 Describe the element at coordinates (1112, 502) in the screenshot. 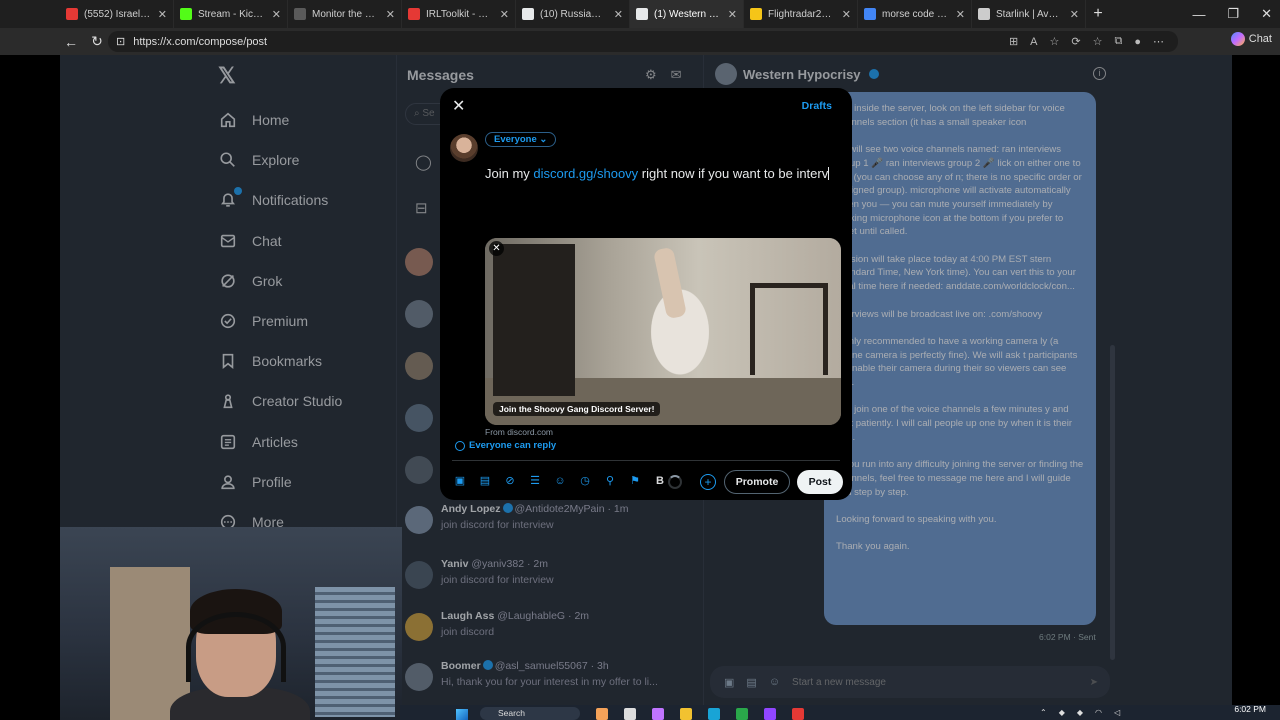

I see `scrollbar` at that location.